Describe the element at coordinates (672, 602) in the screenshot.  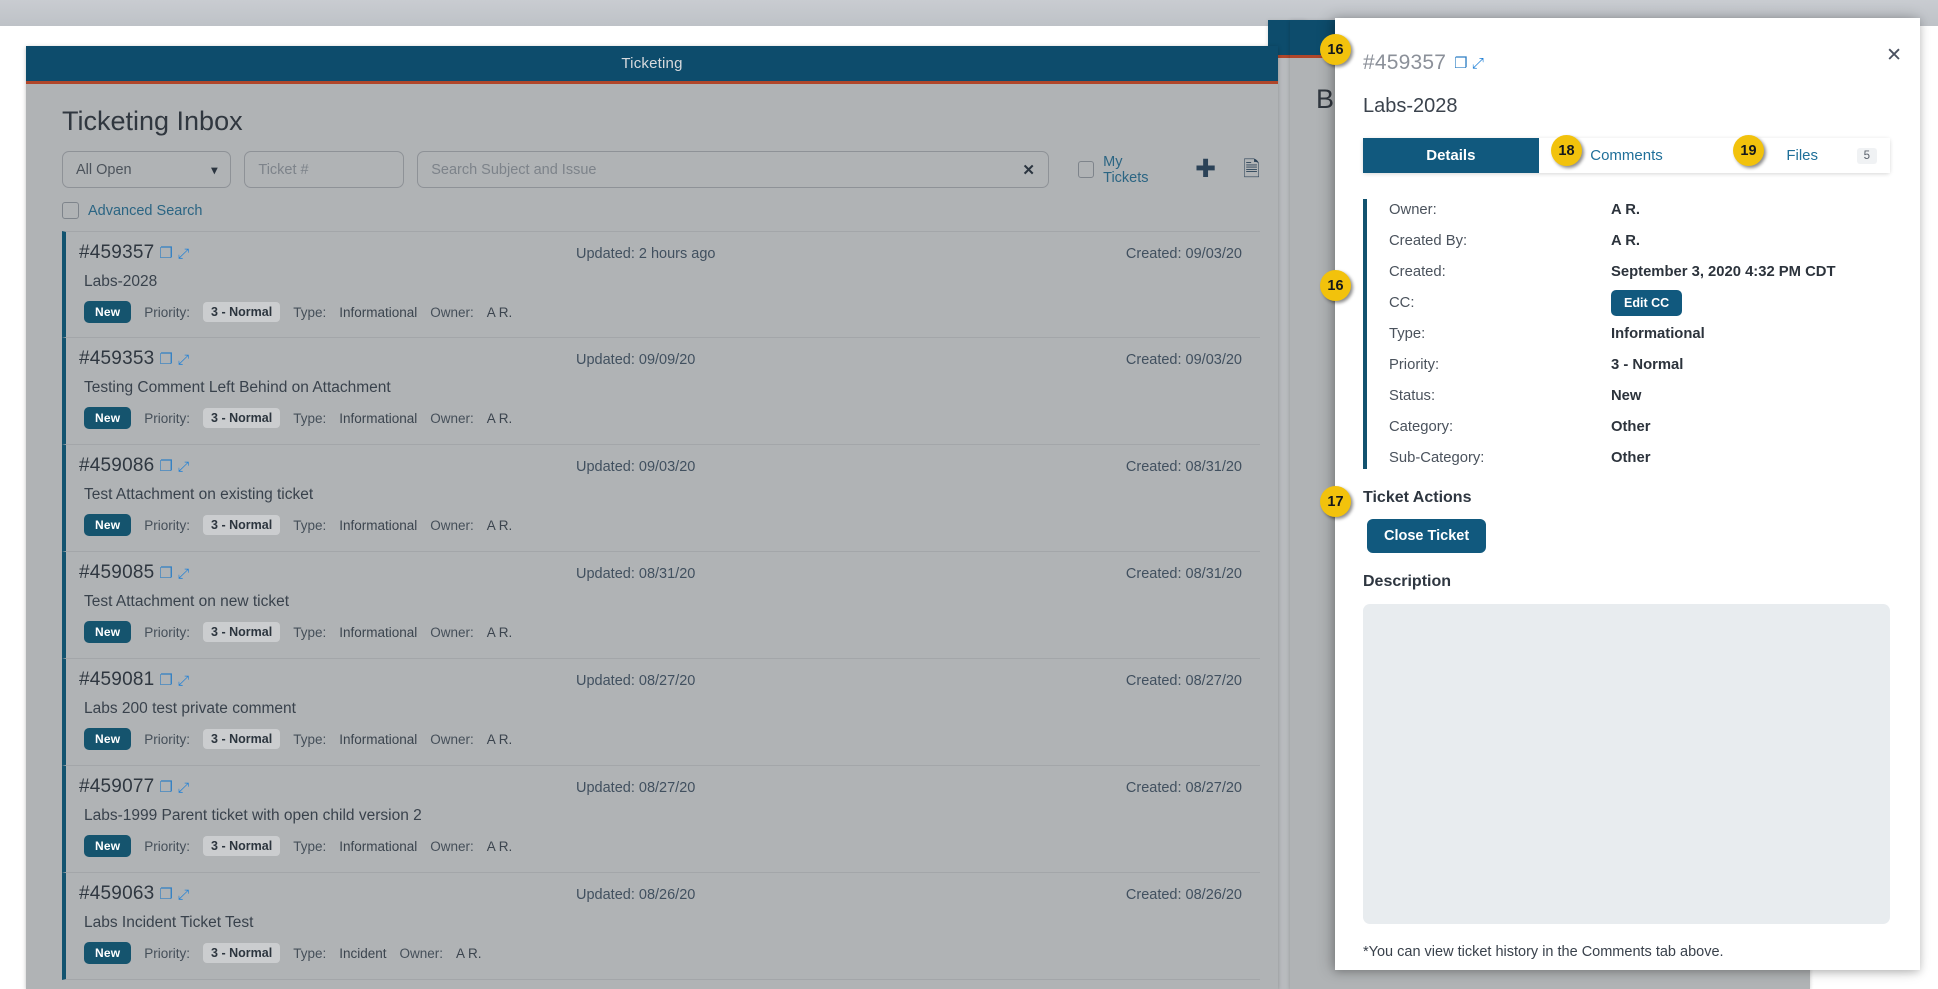
I see `ticket-subject: Test Attachment on new ticket` at that location.